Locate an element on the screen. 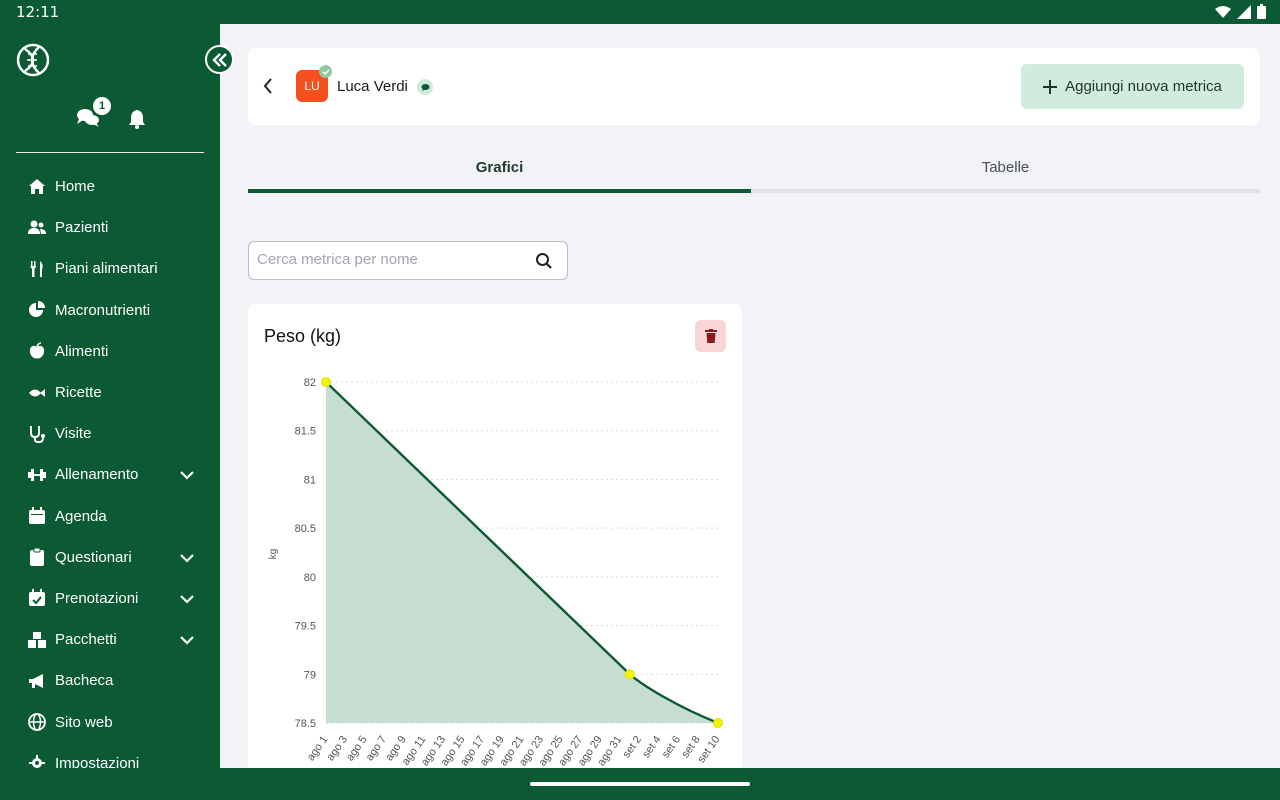 This screenshot has width=1280, height=800. app-logo-icon is located at coordinates (33, 60).